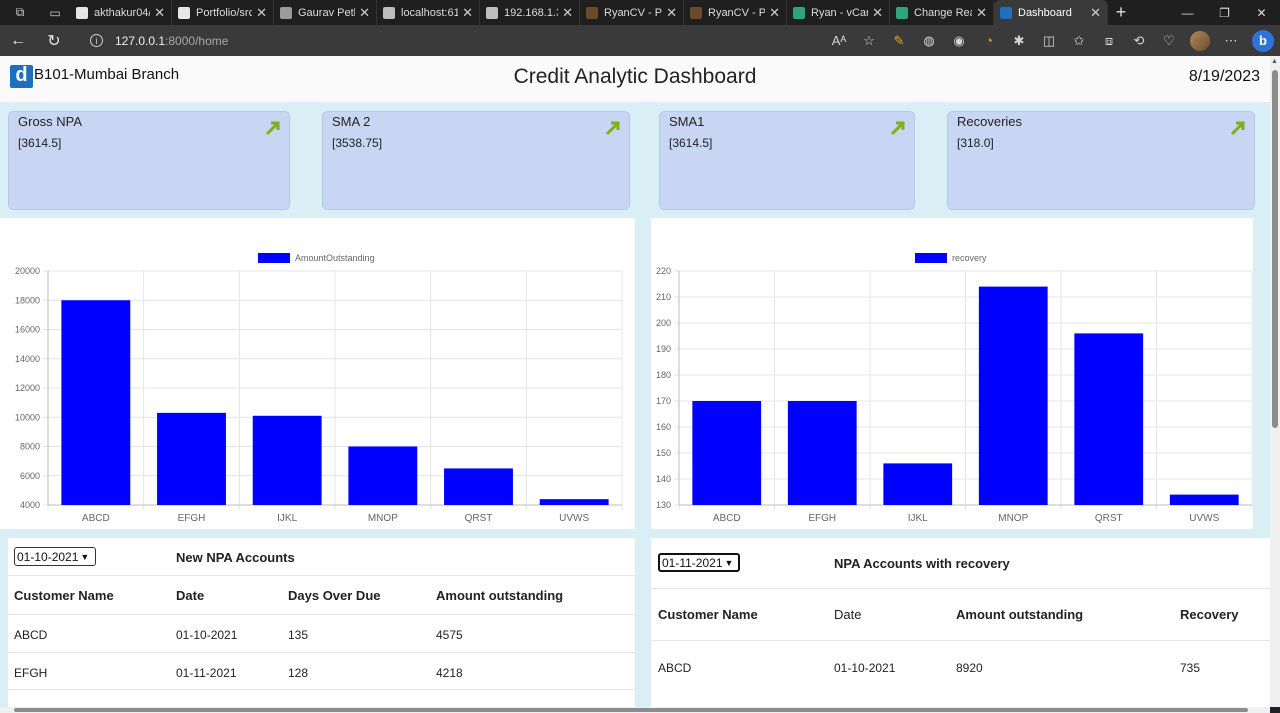 The width and height of the screenshot is (1280, 713). What do you see at coordinates (321, 671) in the screenshot?
I see `table-row: EFGH 01-11-2021 128 4218` at bounding box center [321, 671].